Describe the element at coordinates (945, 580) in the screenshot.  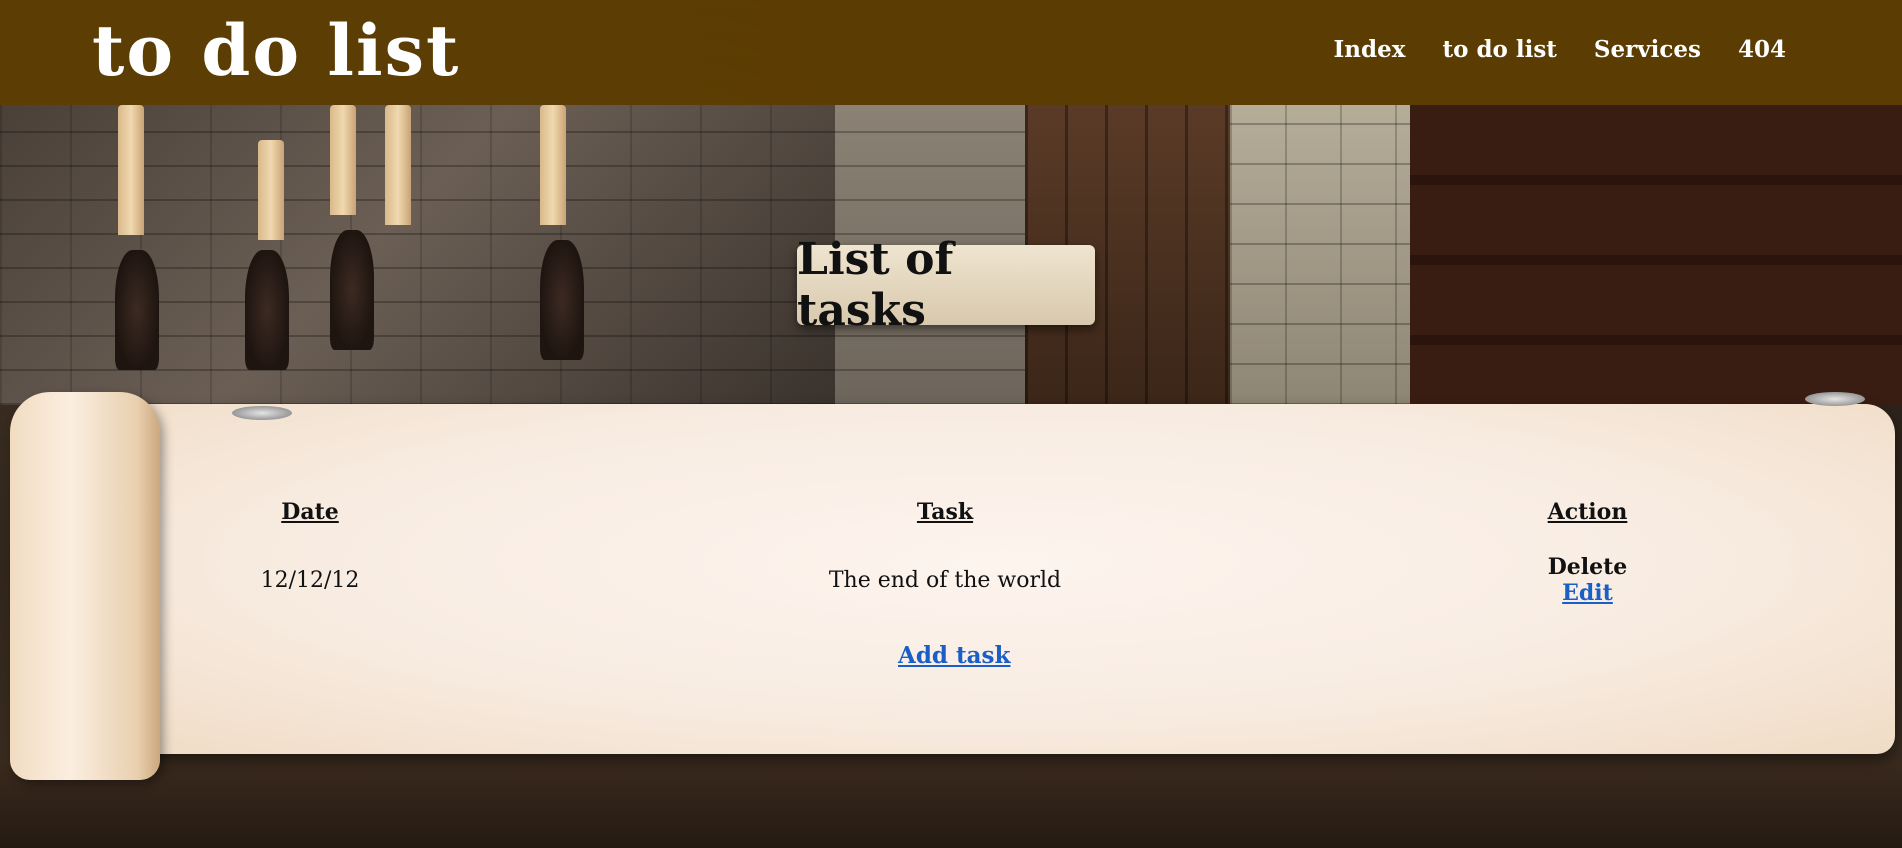
I see `task-description: The end of the world` at that location.